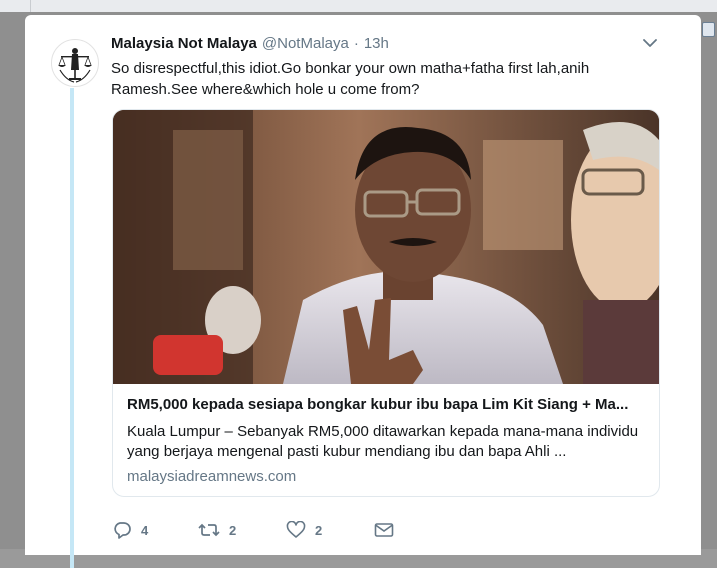 Image resolution: width=717 pixels, height=568 pixels. What do you see at coordinates (122, 530) in the screenshot?
I see `reply-icon` at bounding box center [122, 530].